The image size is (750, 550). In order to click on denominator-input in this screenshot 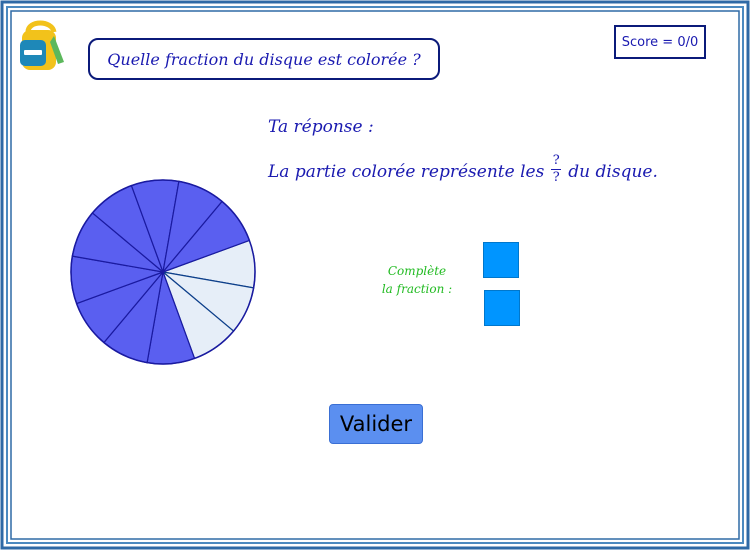, I will do `click(502, 308)`.